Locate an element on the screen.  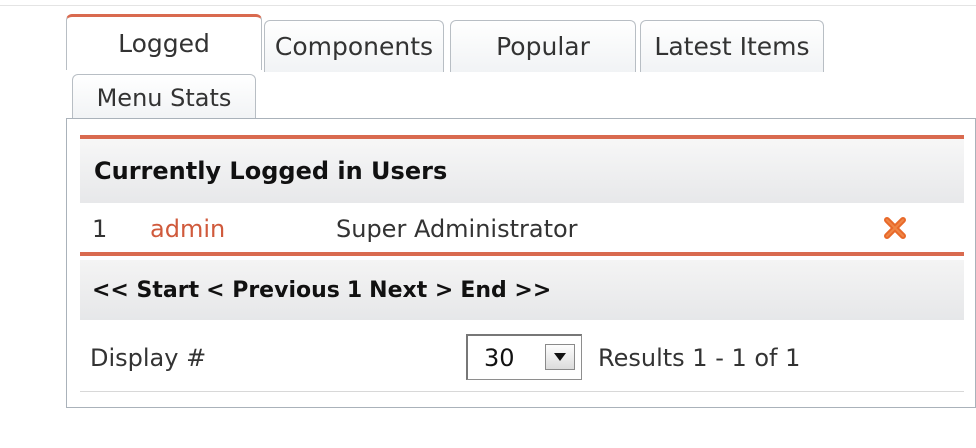
table-row: 1 admin Super Administrator is located at coordinates (522, 229).